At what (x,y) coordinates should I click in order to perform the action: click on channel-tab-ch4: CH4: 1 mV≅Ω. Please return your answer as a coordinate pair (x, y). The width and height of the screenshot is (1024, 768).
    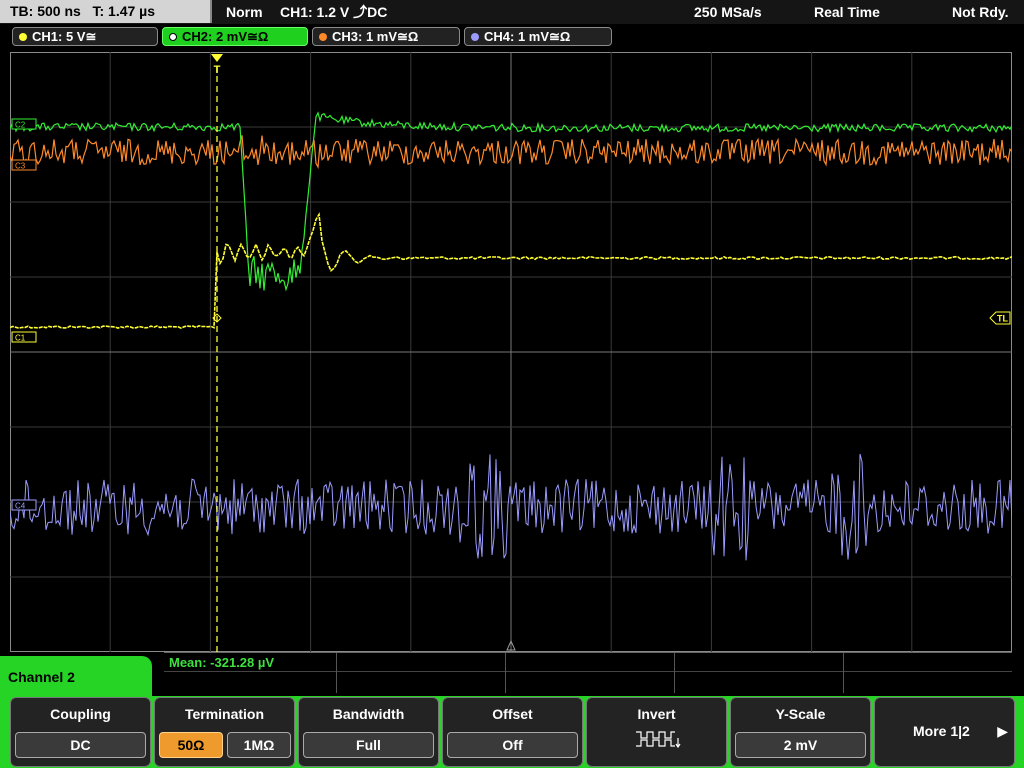
    Looking at the image, I should click on (538, 36).